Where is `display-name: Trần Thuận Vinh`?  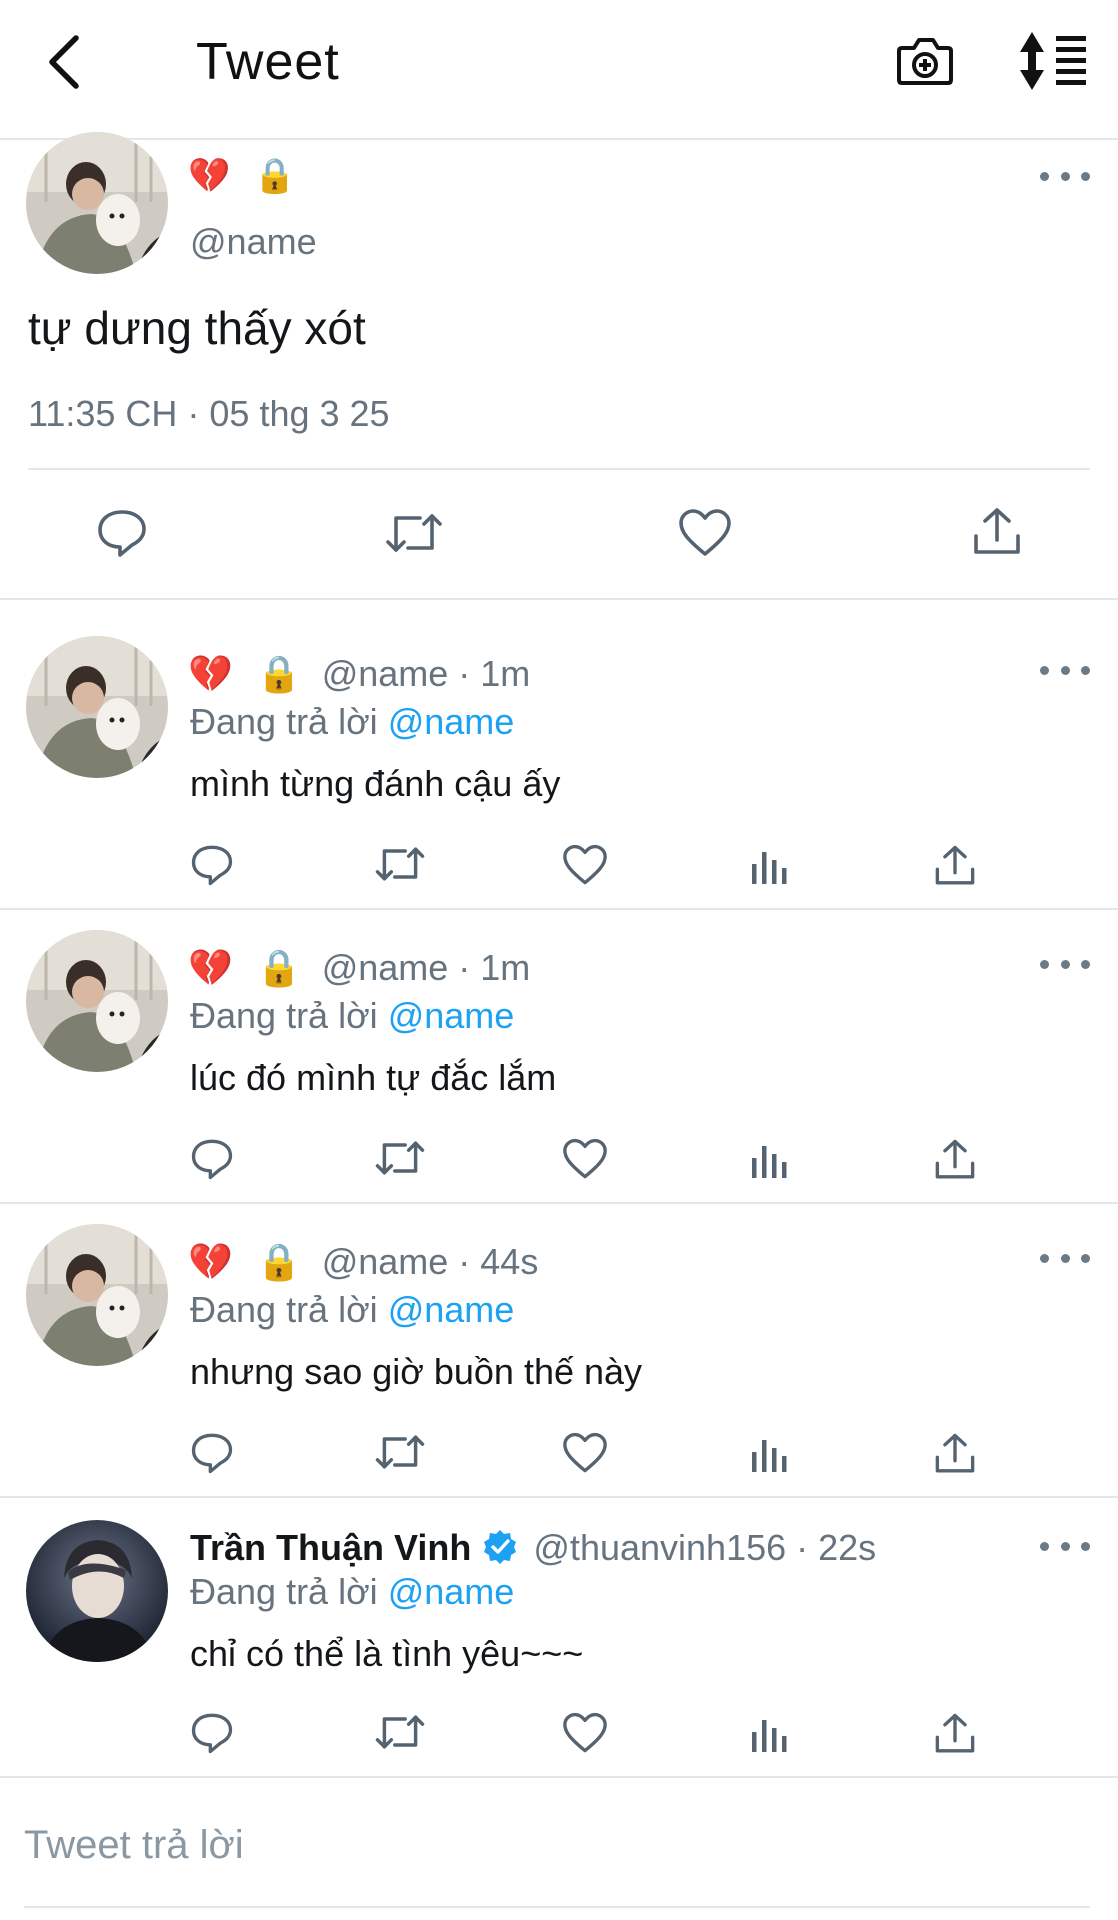 display-name: Trần Thuận Vinh is located at coordinates (330, 1547).